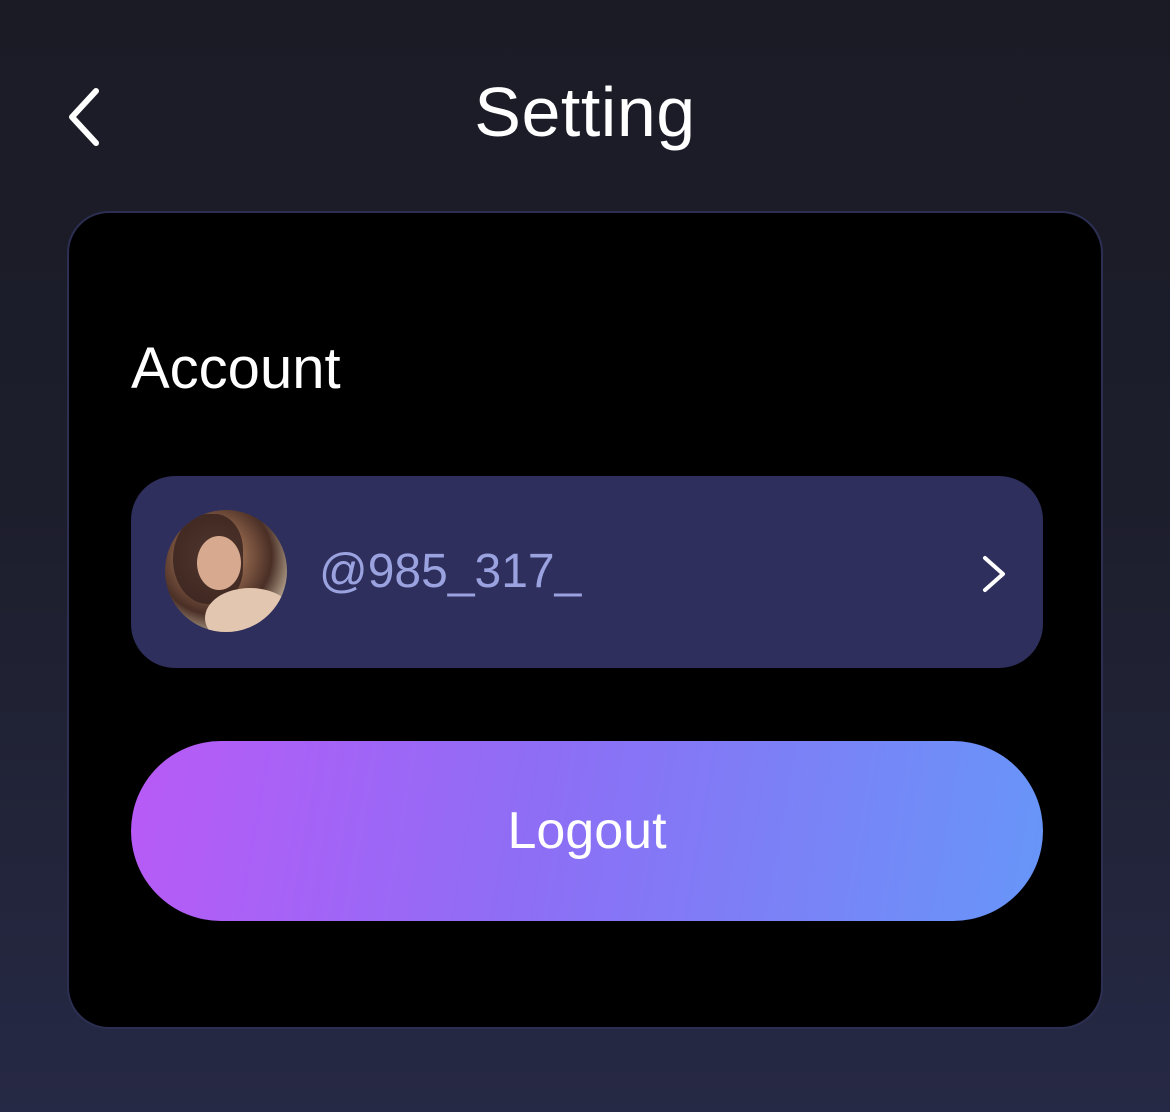 The height and width of the screenshot is (1112, 1170). Describe the element at coordinates (450, 571) in the screenshot. I see `username-label: @985_317_` at that location.